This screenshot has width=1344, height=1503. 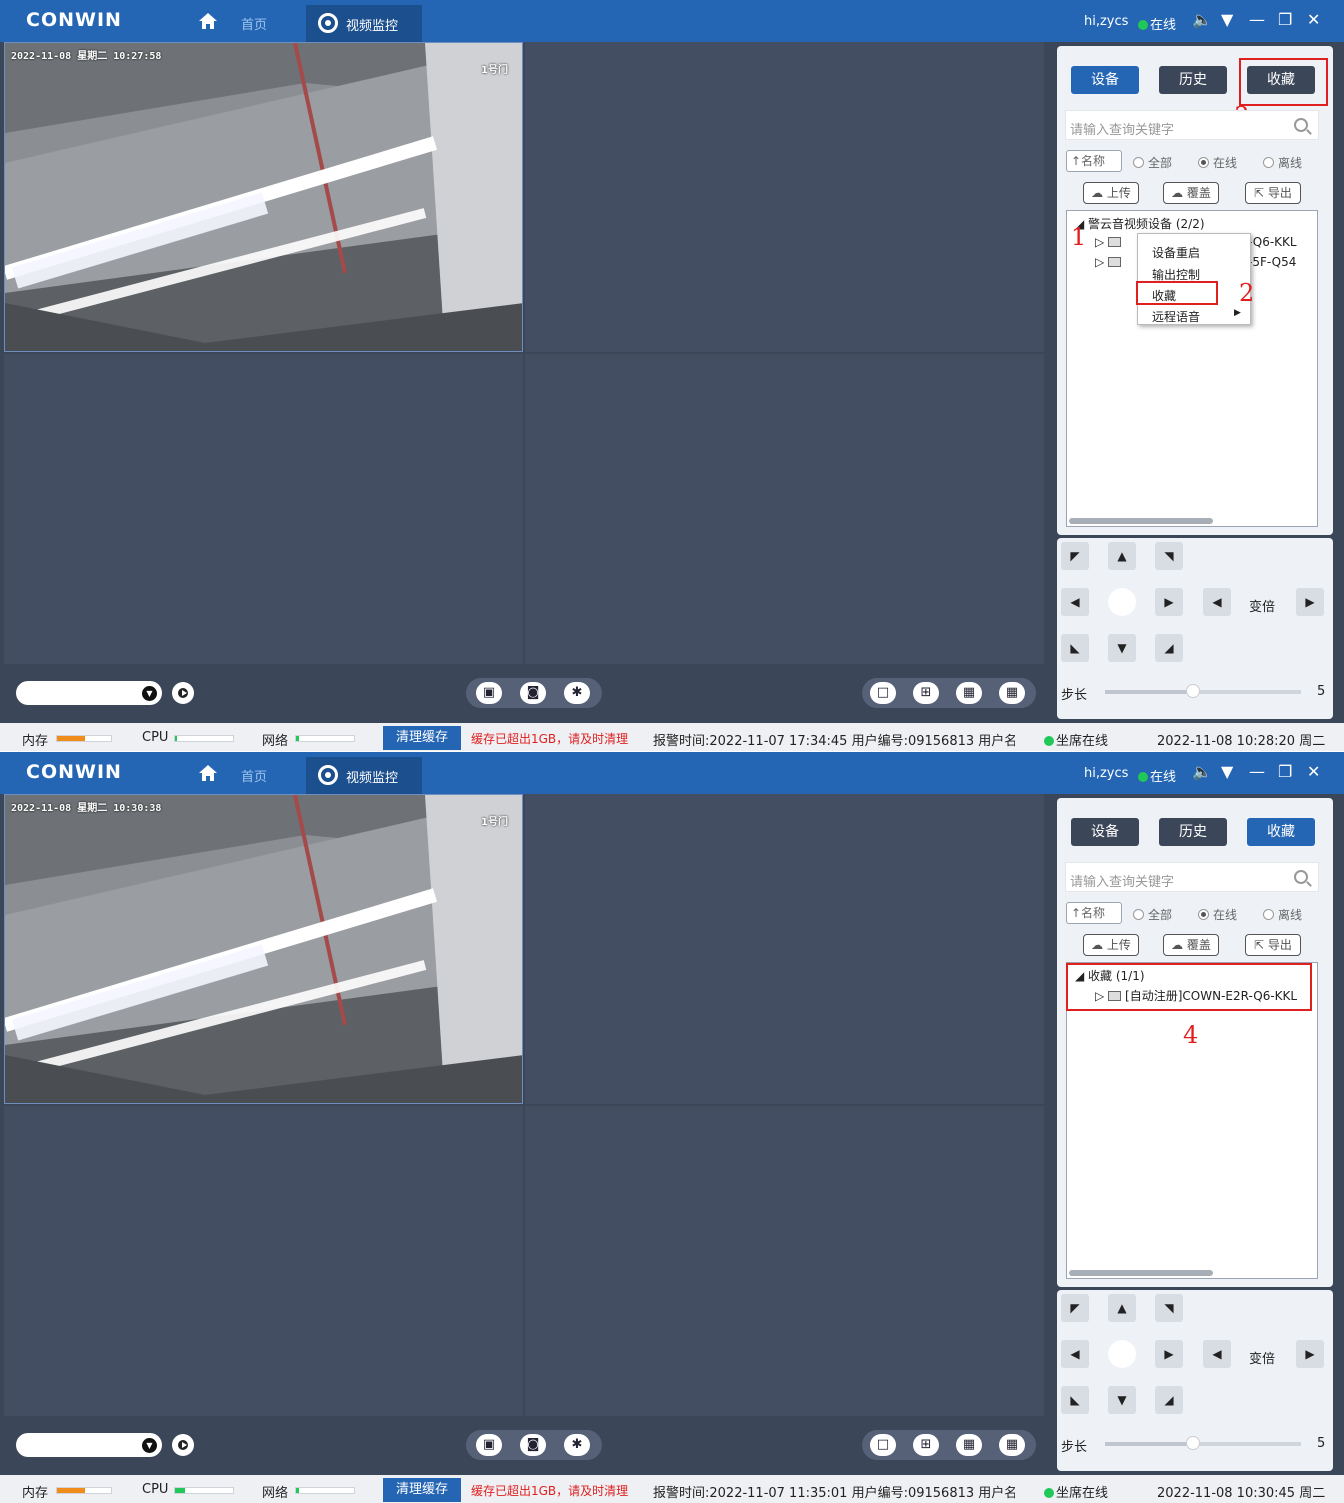 I want to click on tree-item-2: ▷, so click(x=1110, y=262).